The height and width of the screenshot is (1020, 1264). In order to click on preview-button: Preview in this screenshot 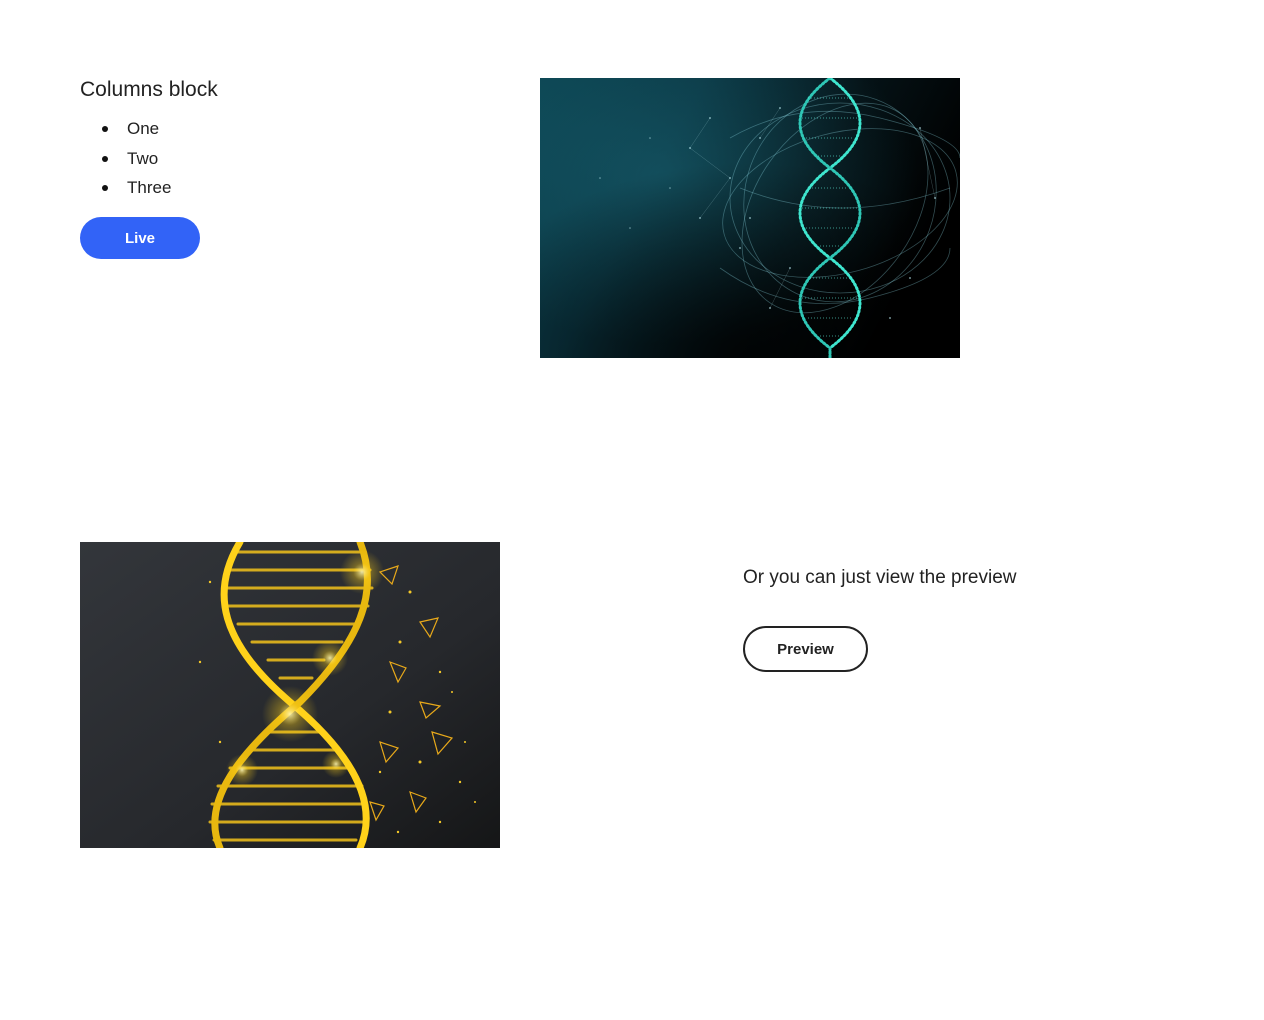, I will do `click(805, 649)`.